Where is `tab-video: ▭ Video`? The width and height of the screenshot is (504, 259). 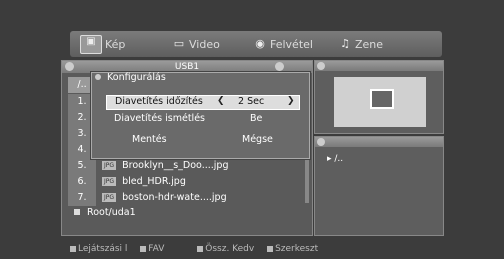 tab-video: ▭ Video is located at coordinates (196, 44).